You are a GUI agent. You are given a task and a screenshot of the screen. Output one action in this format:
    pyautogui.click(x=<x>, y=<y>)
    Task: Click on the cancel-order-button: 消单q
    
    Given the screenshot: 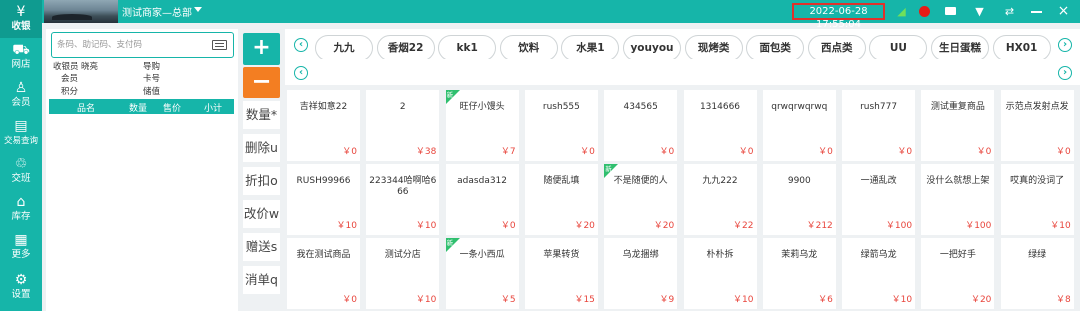 What is the action you would take?
    pyautogui.click(x=261, y=280)
    